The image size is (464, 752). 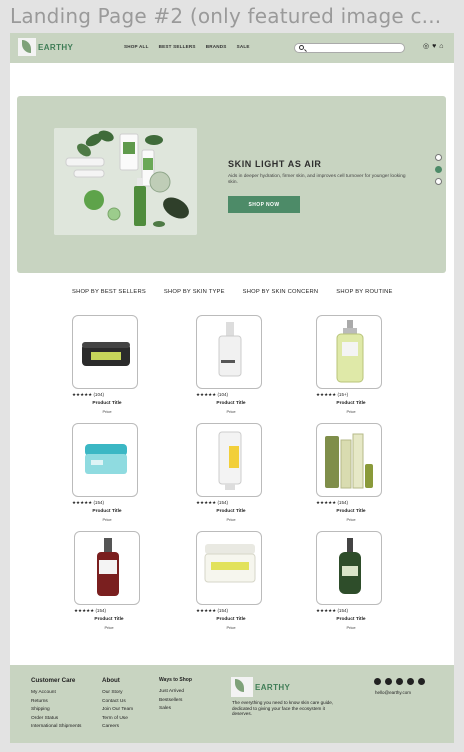 What do you see at coordinates (175, 680) in the screenshot?
I see `footer-heading: Ways to Shop` at bounding box center [175, 680].